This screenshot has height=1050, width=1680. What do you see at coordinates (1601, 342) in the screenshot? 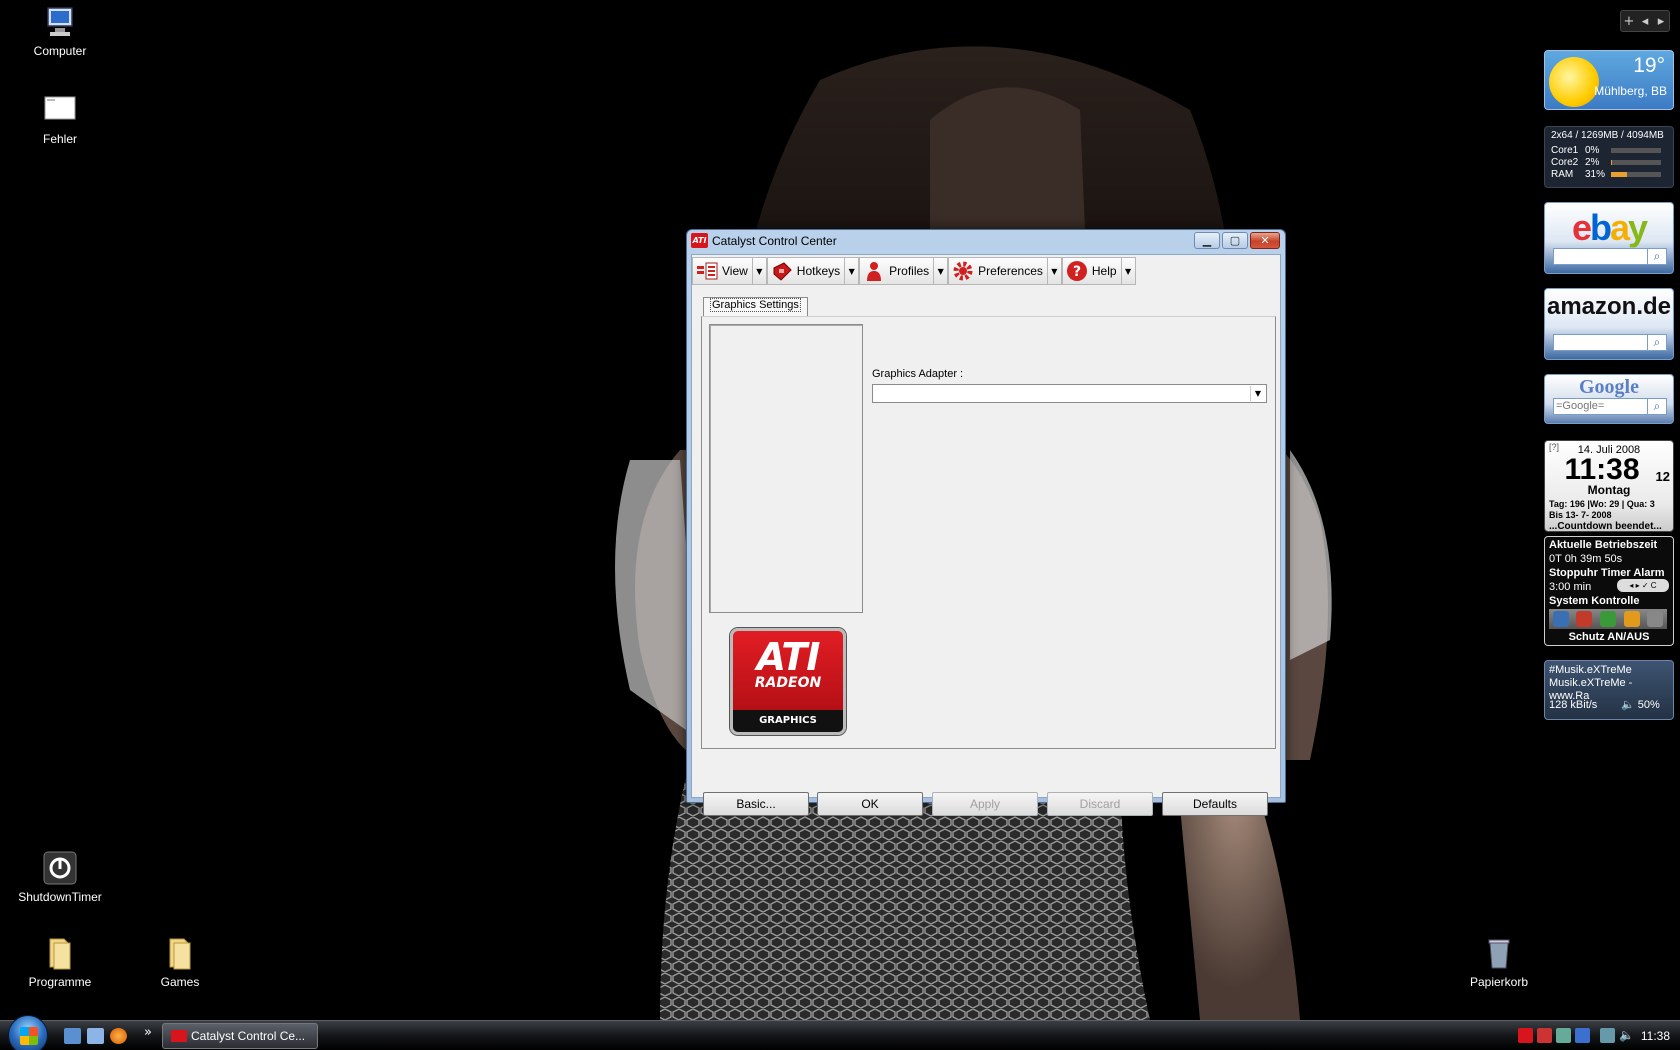
I see `amazon-search-input` at bounding box center [1601, 342].